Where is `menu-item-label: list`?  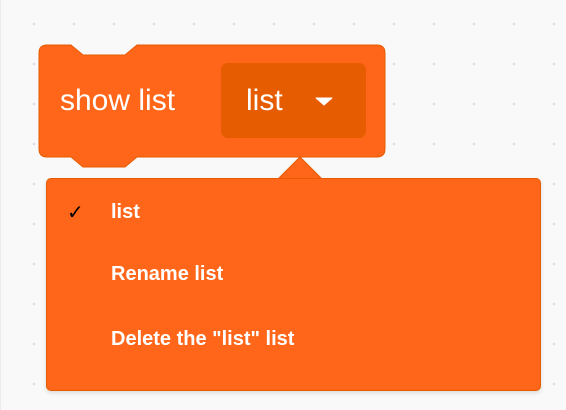 menu-item-label: list is located at coordinates (125, 212).